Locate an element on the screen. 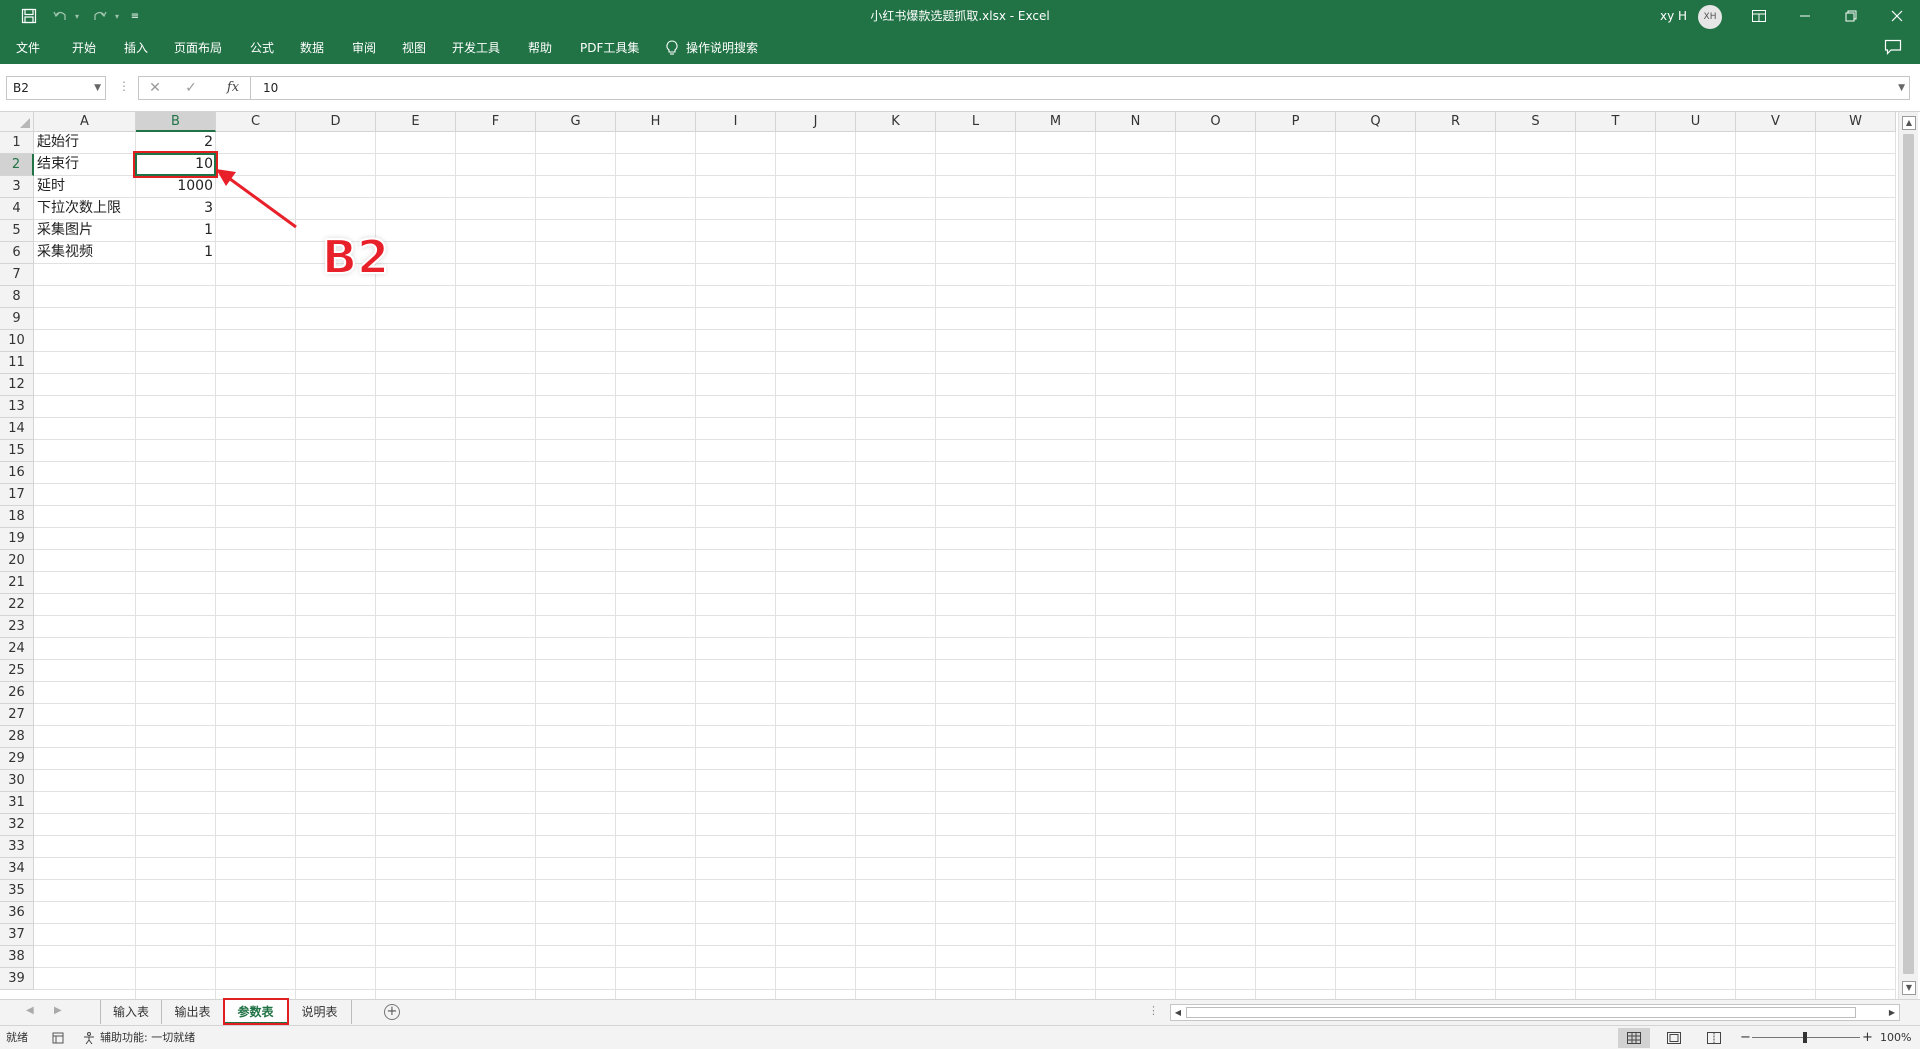 The height and width of the screenshot is (1049, 1920). vertical-scrollbar: ▲ ▼ is located at coordinates (1908, 555).